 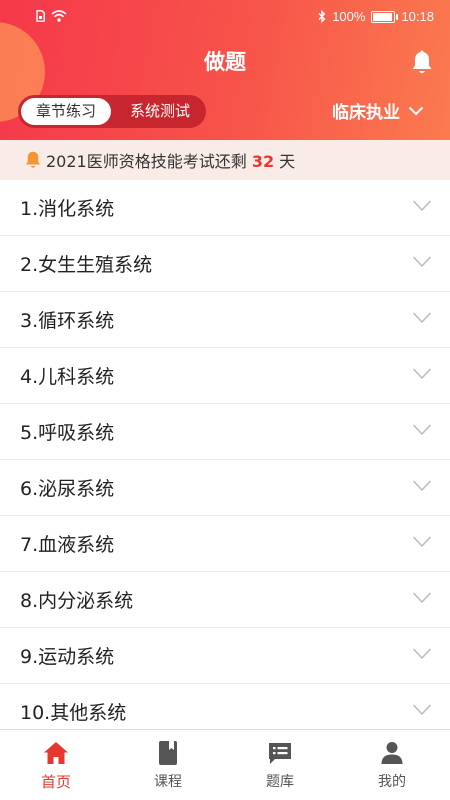 What do you see at coordinates (349, 16) in the screenshot?
I see `battery-percent: 100%` at bounding box center [349, 16].